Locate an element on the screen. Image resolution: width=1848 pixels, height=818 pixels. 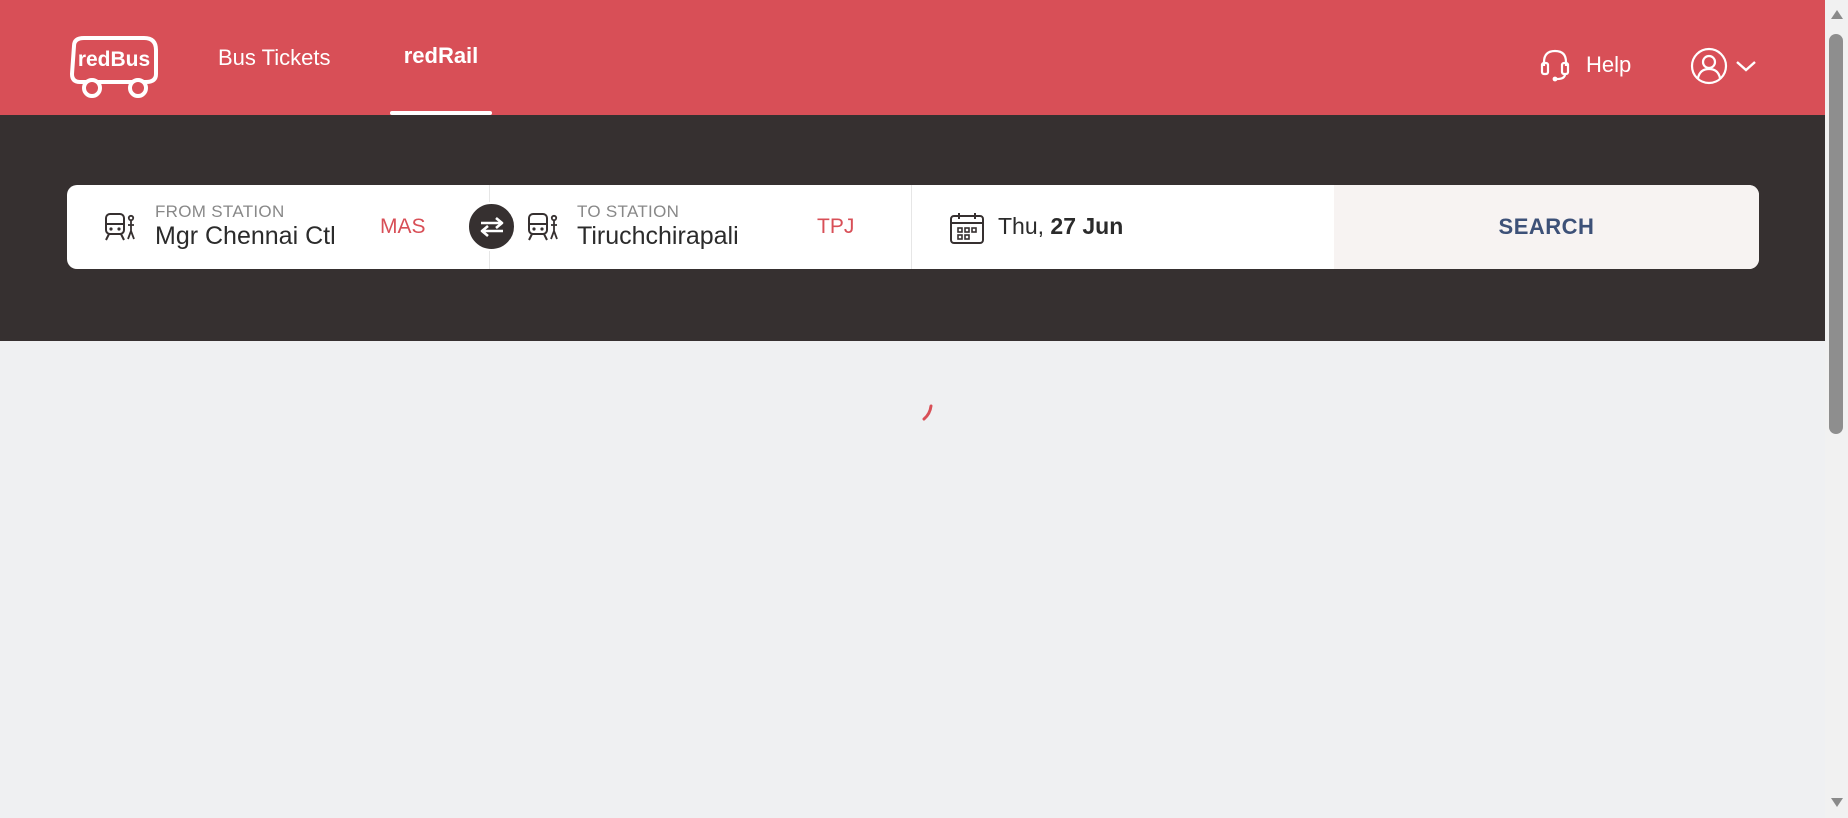
journey-date-value: 27 Jun is located at coordinates (1087, 226).